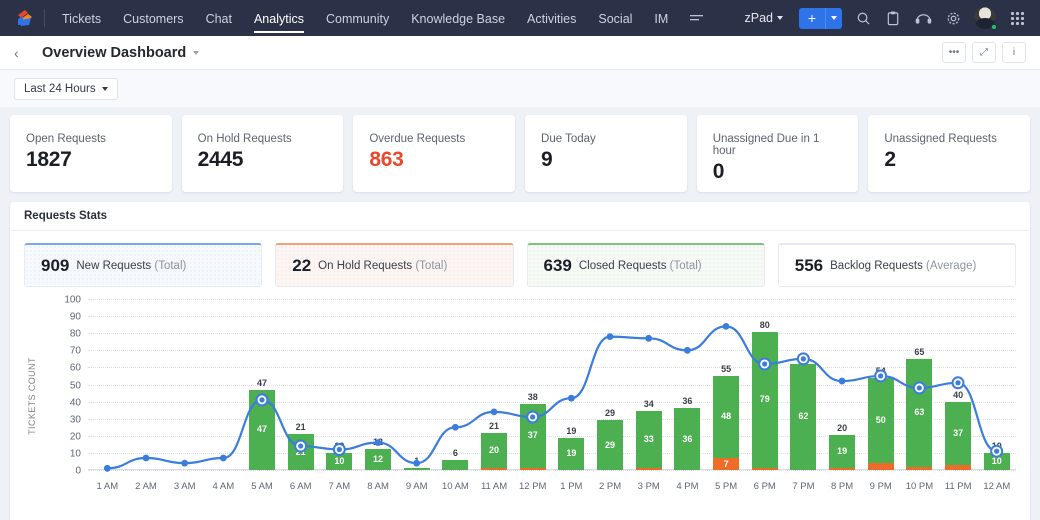  I want to click on x-axis-tick-label: 9 PM, so click(880, 486).